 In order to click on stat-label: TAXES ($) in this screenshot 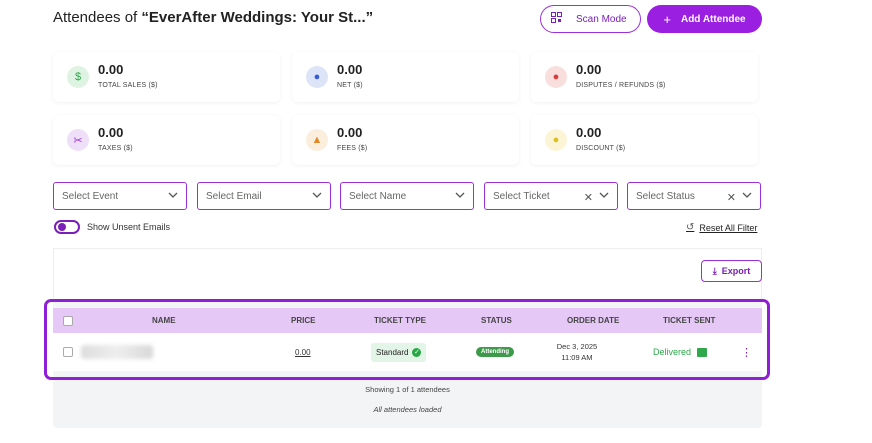, I will do `click(115, 148)`.